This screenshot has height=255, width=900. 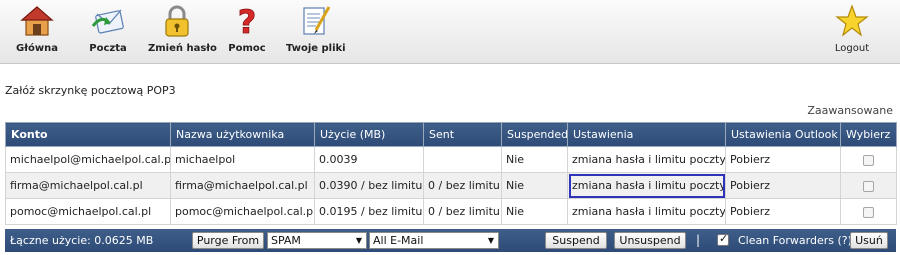 I want to click on header-suspended: Suspended, so click(x=534, y=134).